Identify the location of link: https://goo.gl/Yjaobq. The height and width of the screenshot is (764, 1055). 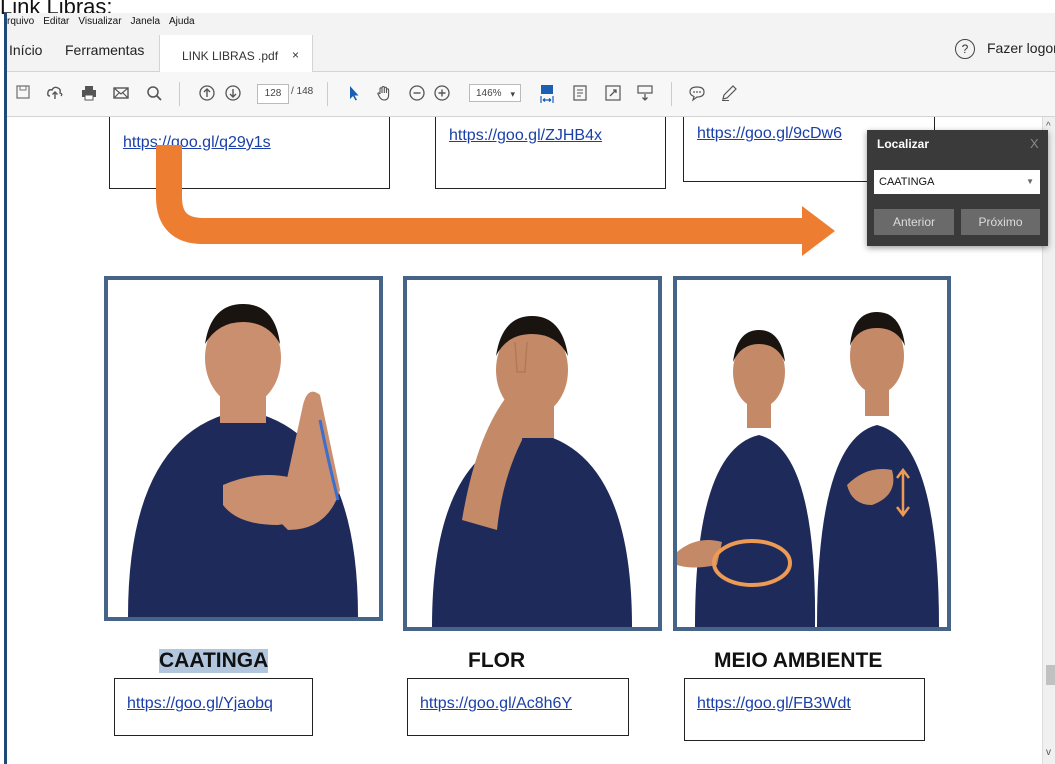
(200, 704).